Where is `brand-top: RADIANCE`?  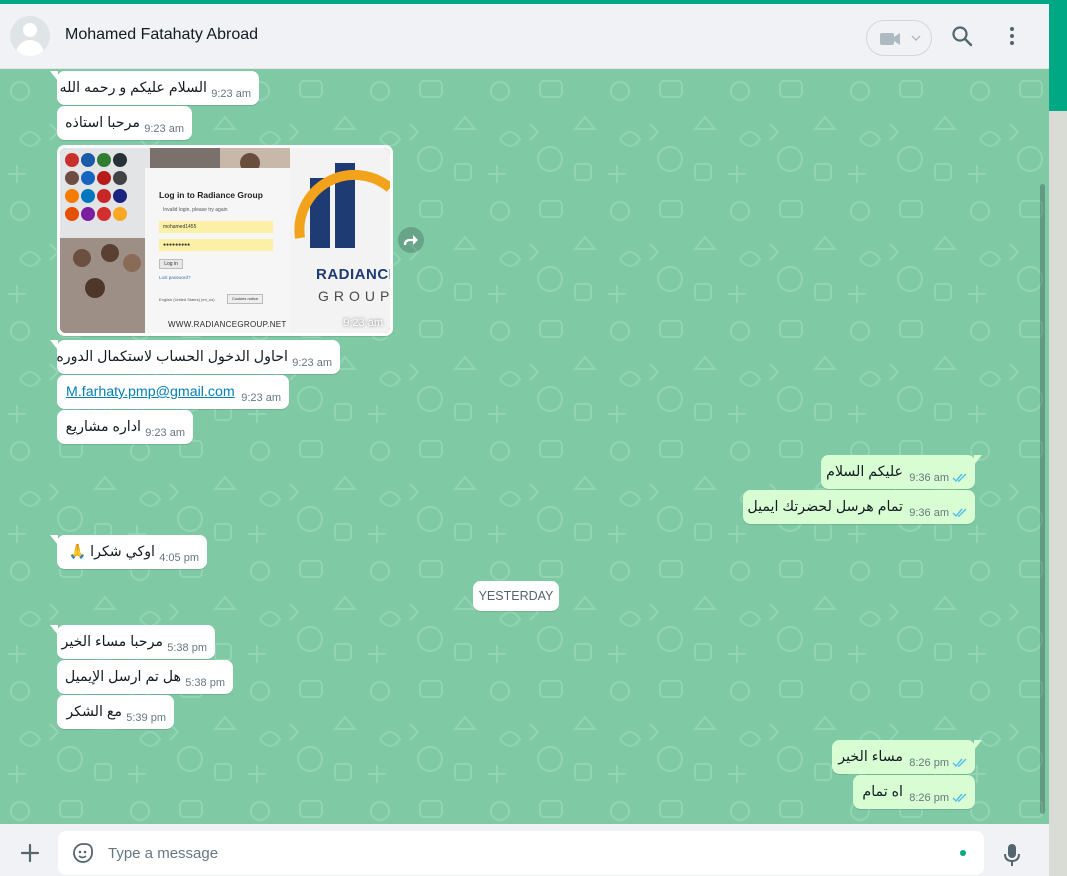
brand-top: RADIANCE is located at coordinates (353, 274).